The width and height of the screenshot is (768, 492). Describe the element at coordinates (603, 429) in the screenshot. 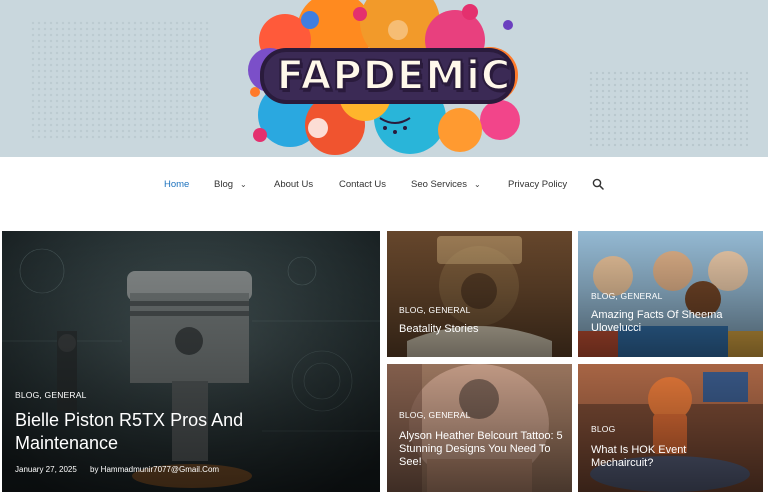

I see `post-category: BLOG` at that location.